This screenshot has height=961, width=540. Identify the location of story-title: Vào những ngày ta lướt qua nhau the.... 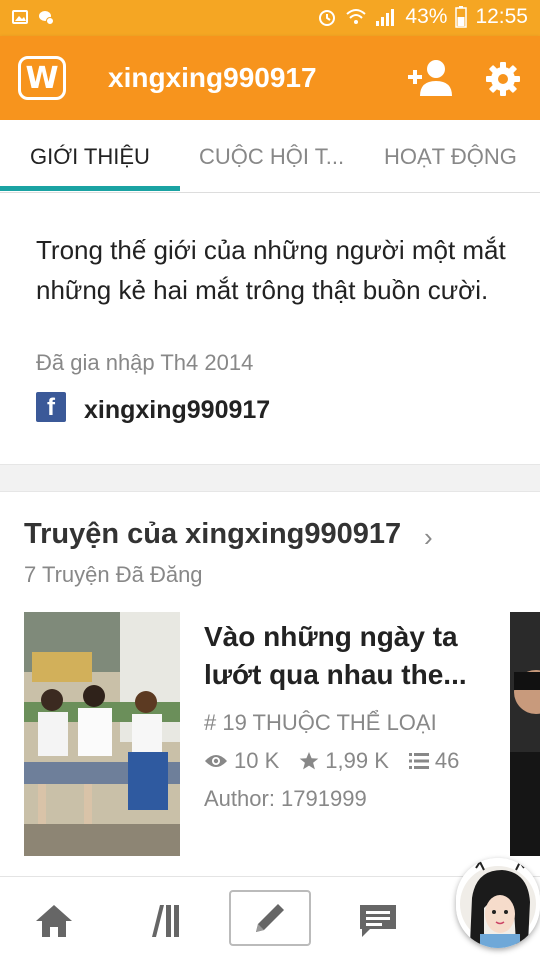
(354, 656).